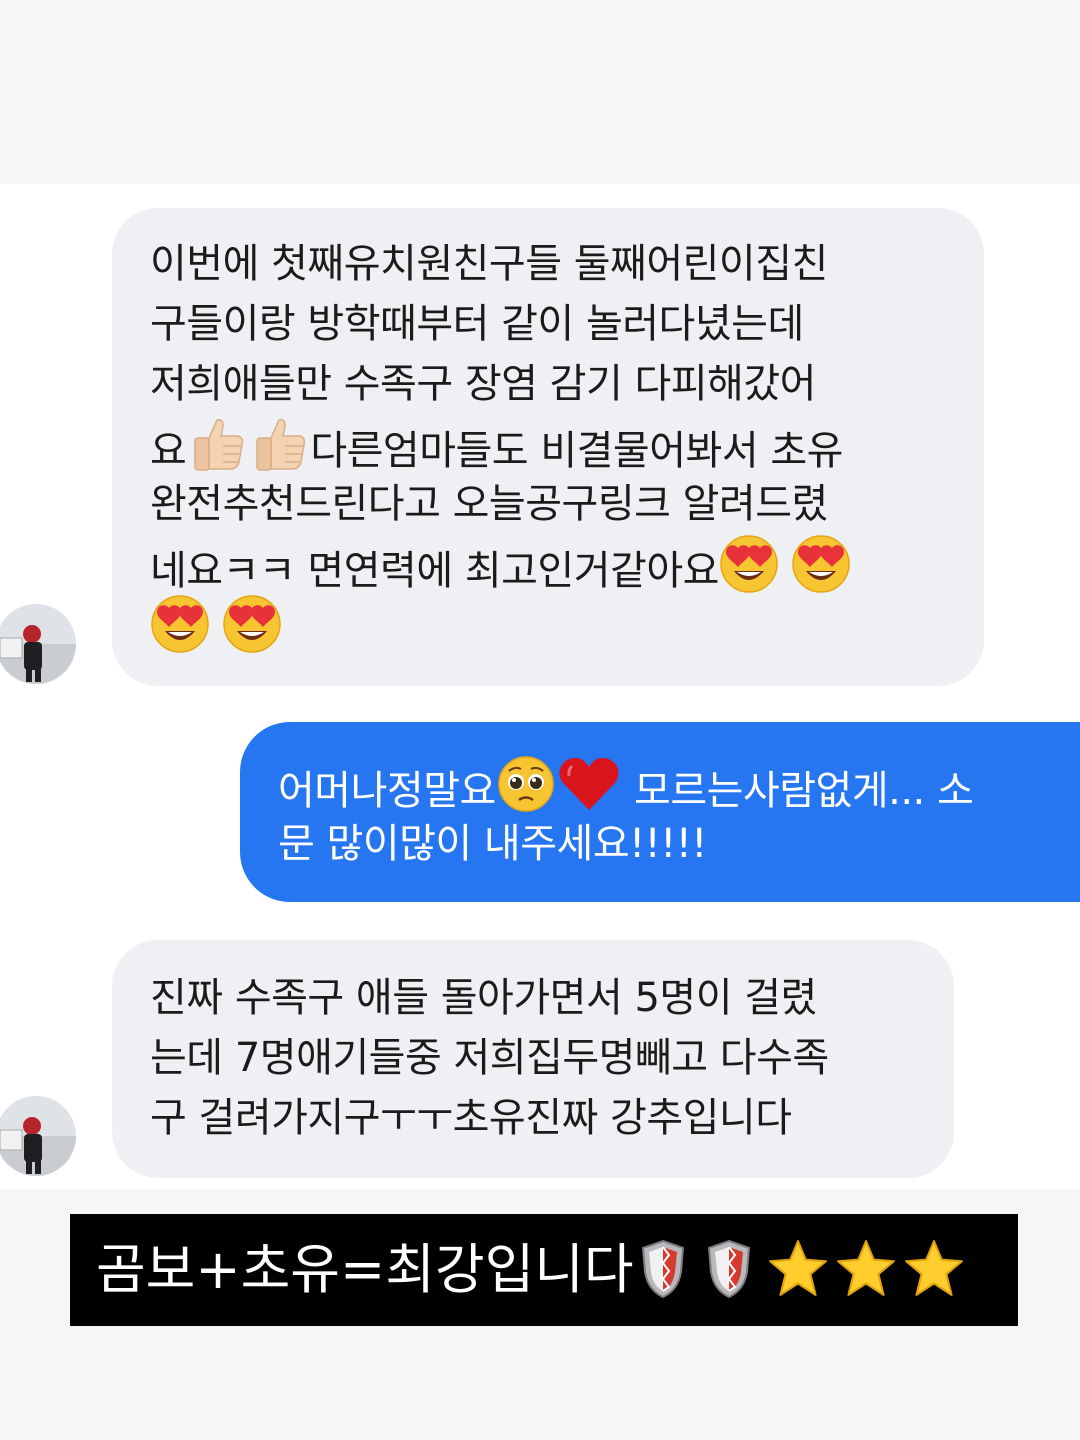  I want to click on message-bubble-outgoing: 어머나정말요 모르는사람없게... 소 문 많이많이 내주세요!!!!!, so click(660, 812).